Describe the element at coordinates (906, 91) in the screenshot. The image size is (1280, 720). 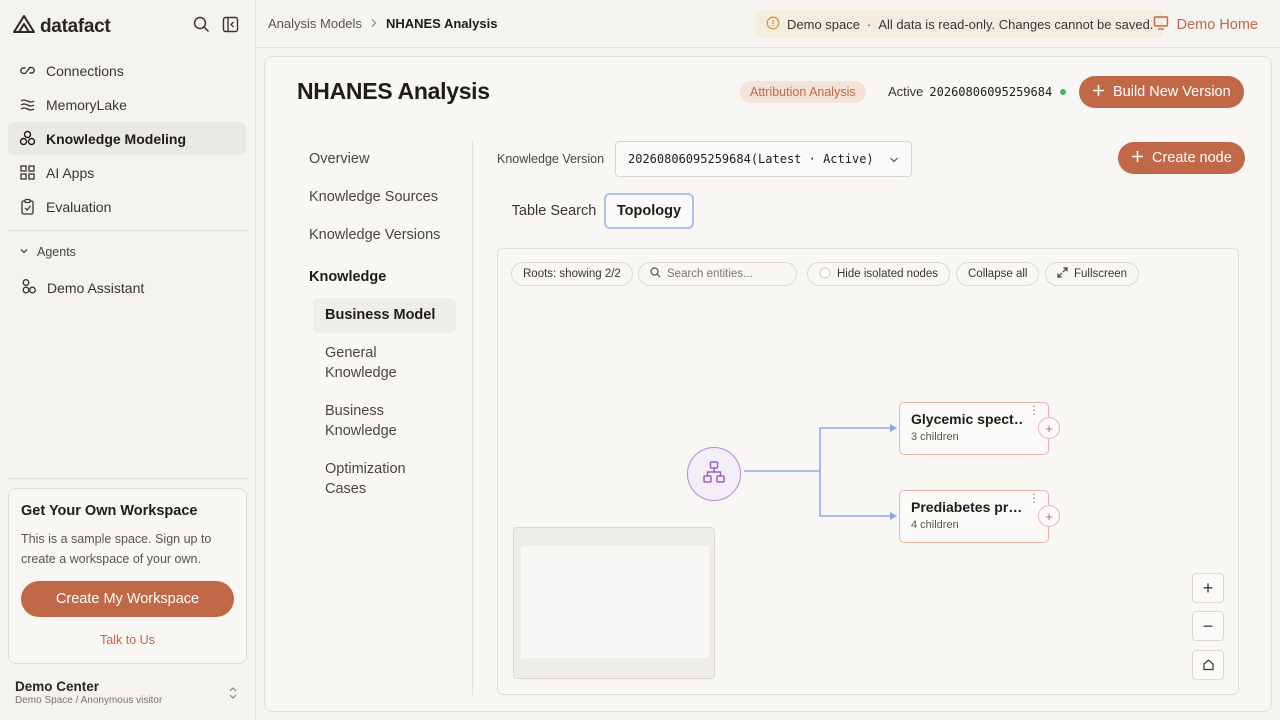
I see `active-label: Active` at that location.